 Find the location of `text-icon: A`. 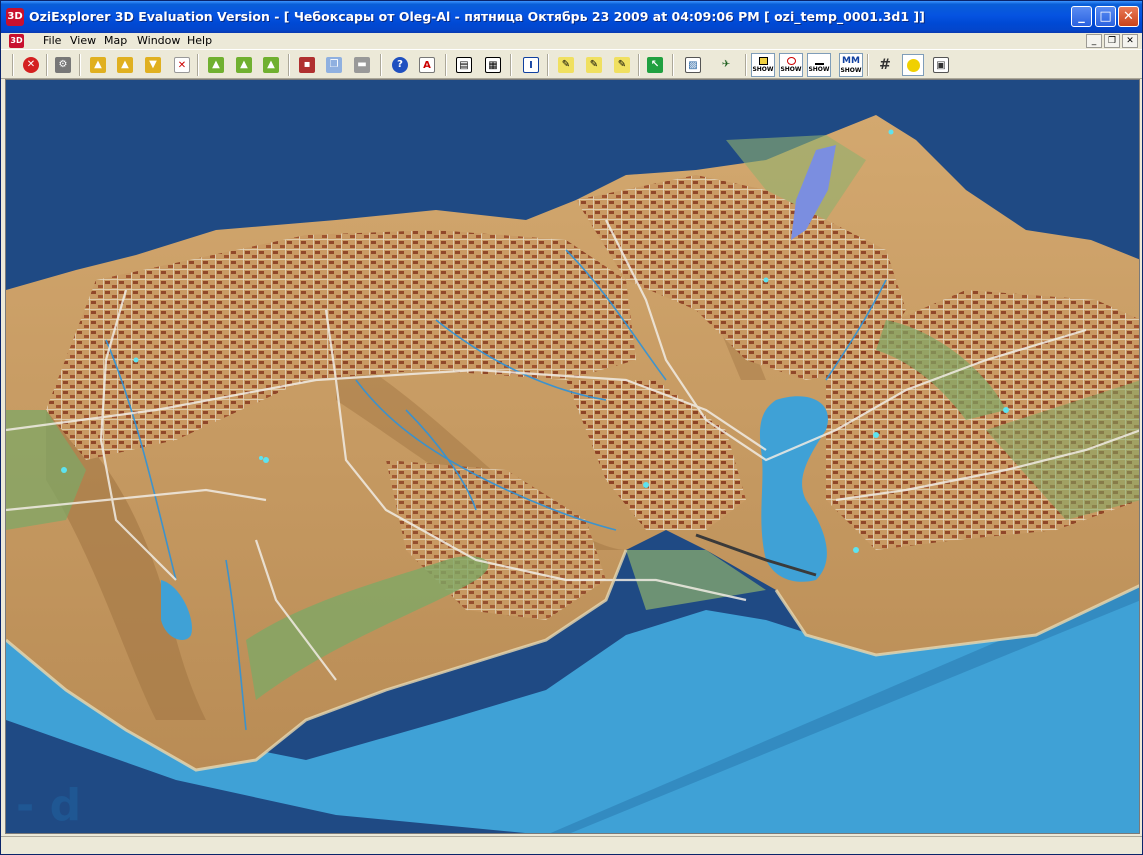

text-icon: A is located at coordinates (427, 65).